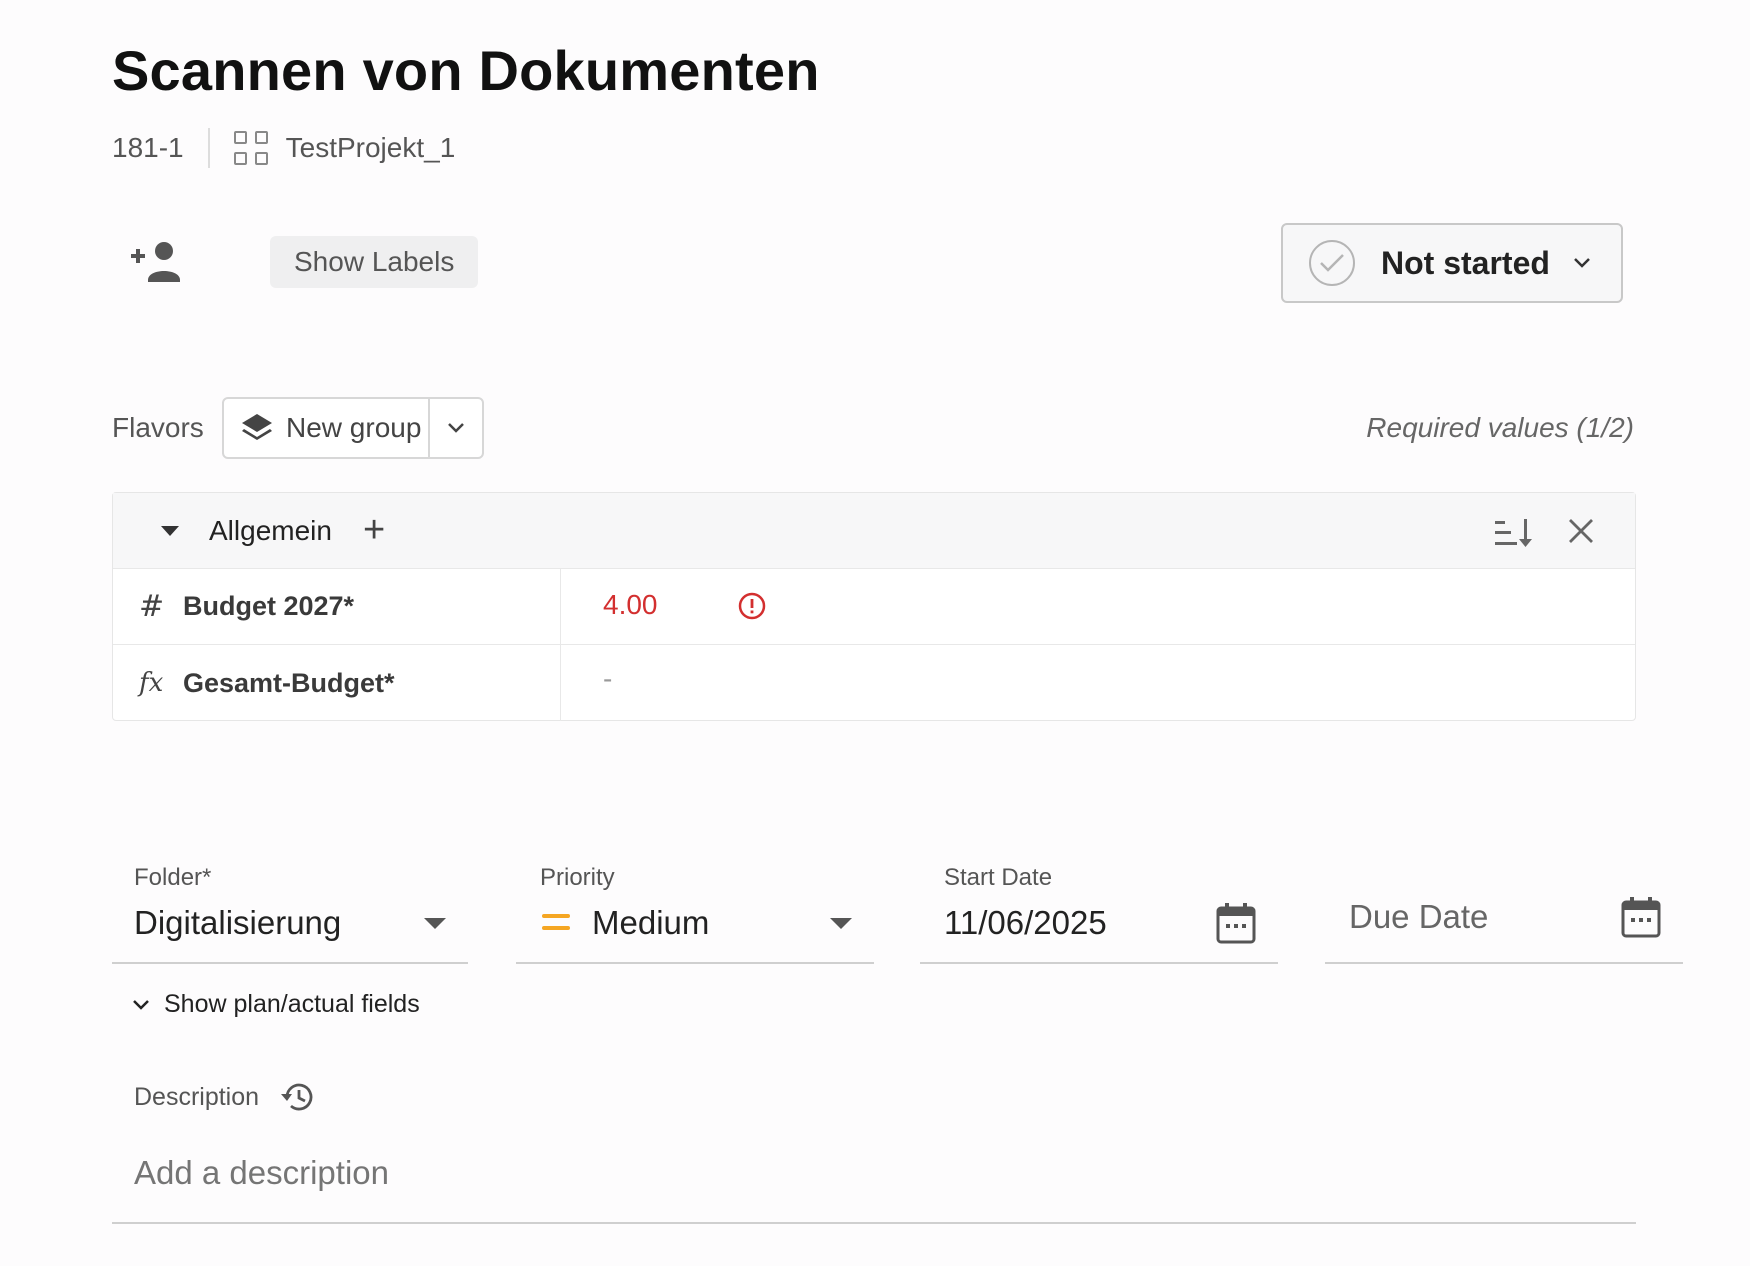  What do you see at coordinates (1332, 263) in the screenshot?
I see `status-check-icon` at bounding box center [1332, 263].